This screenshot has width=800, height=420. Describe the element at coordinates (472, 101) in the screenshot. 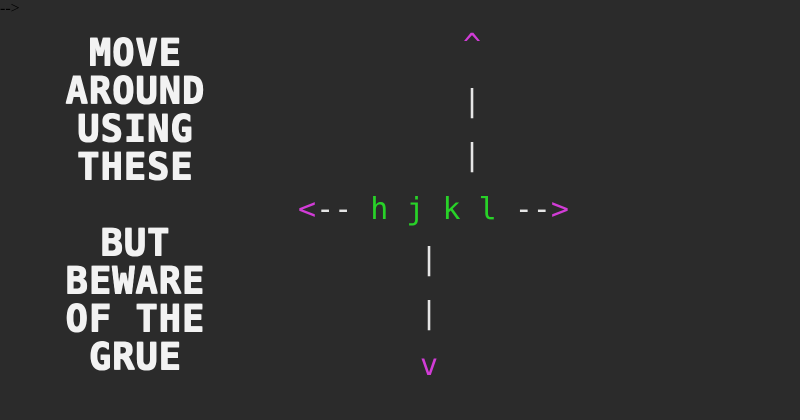

I see `vertical-line-up-1: |` at that location.